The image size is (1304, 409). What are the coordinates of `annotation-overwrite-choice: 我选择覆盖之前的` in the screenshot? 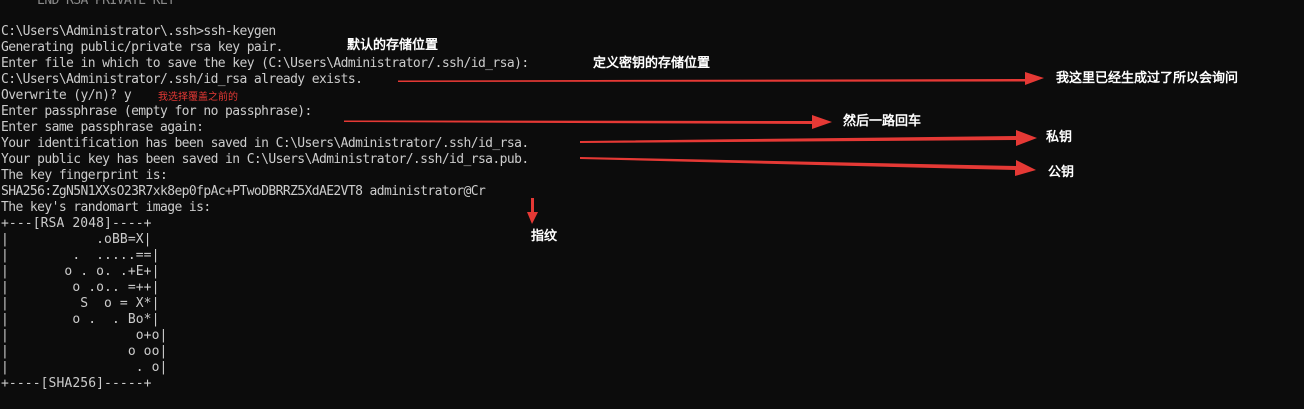 It's located at (198, 97).